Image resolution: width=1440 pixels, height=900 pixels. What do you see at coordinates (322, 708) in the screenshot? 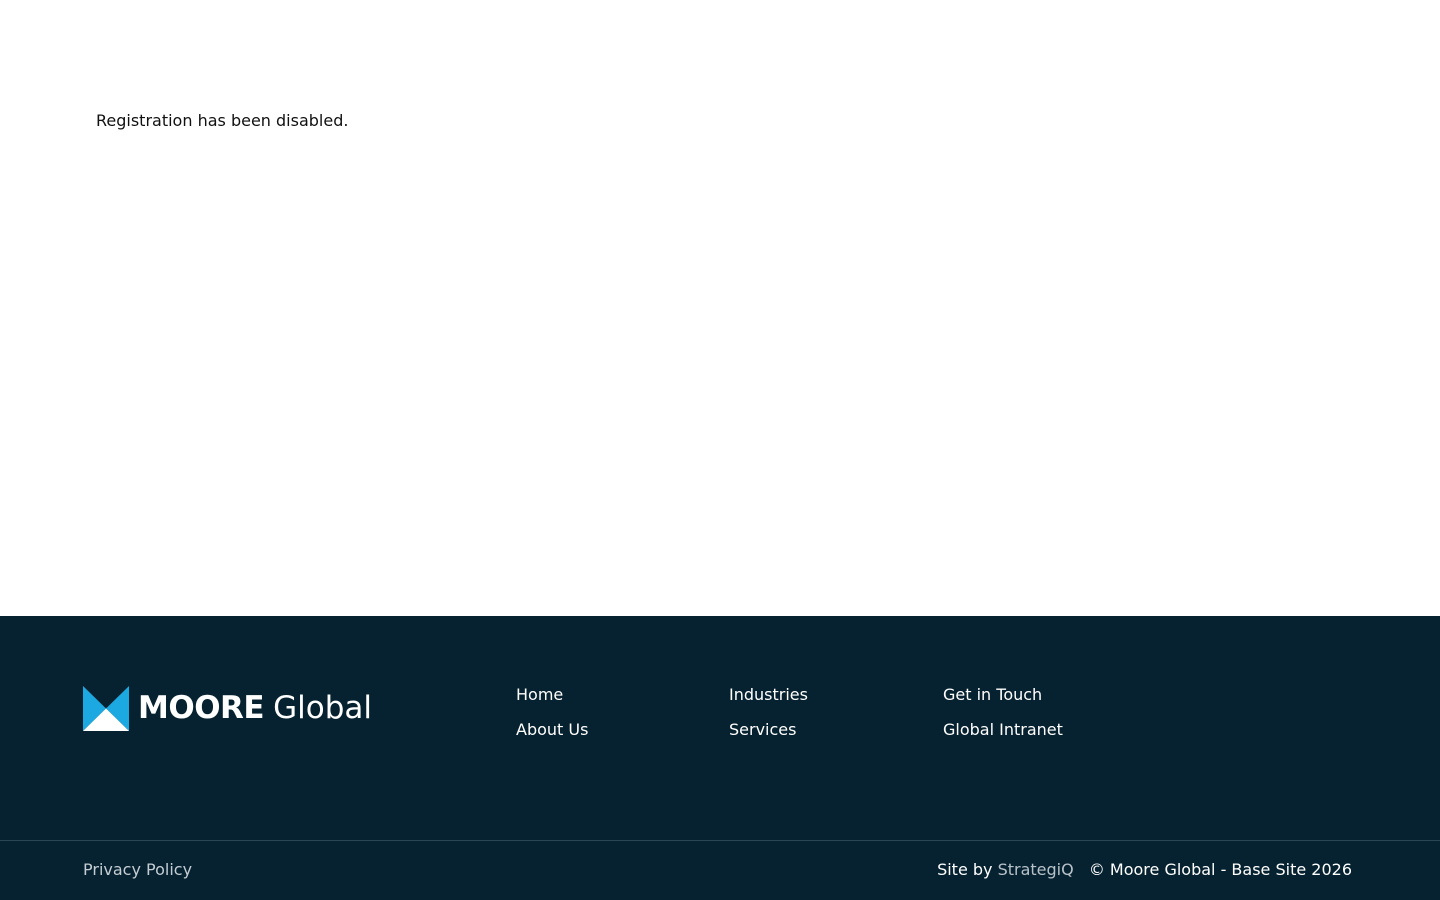
I see `logo-wordmark-global: Global` at bounding box center [322, 708].